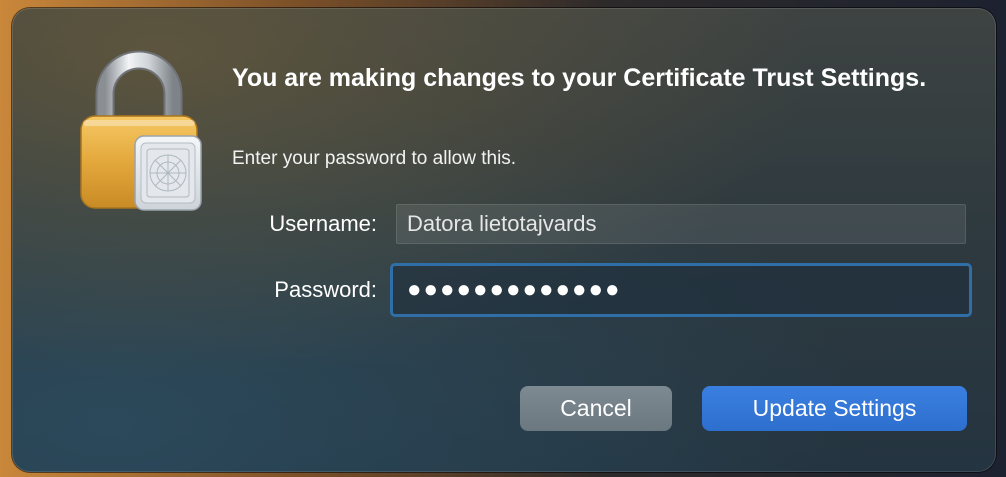  Describe the element at coordinates (681, 224) in the screenshot. I see `username-field` at that location.